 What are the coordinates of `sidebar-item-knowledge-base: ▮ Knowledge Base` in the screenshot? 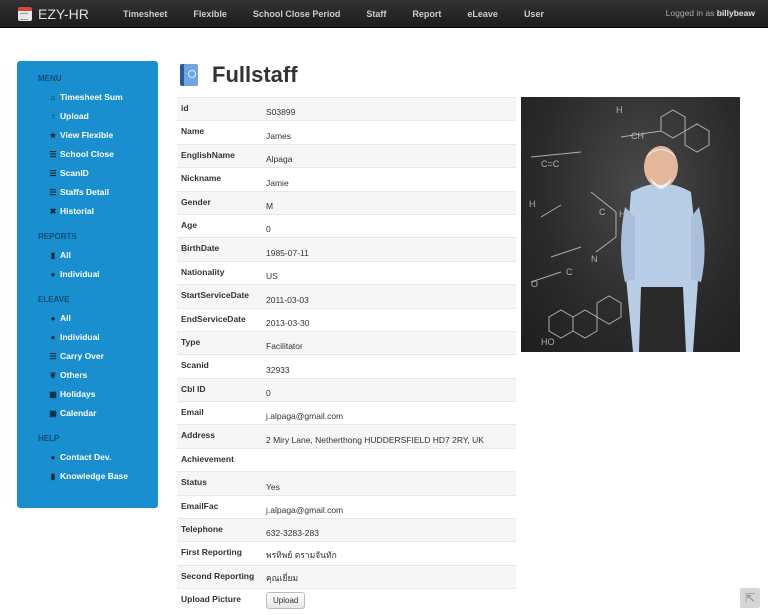 It's located at (87, 483).